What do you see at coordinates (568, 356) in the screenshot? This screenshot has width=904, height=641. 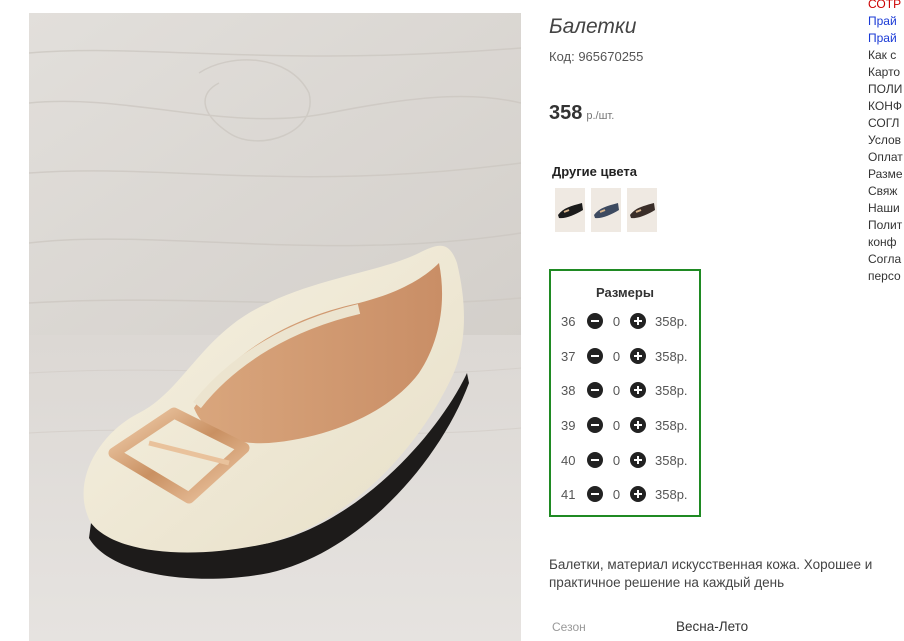 I see `size-label: 37` at bounding box center [568, 356].